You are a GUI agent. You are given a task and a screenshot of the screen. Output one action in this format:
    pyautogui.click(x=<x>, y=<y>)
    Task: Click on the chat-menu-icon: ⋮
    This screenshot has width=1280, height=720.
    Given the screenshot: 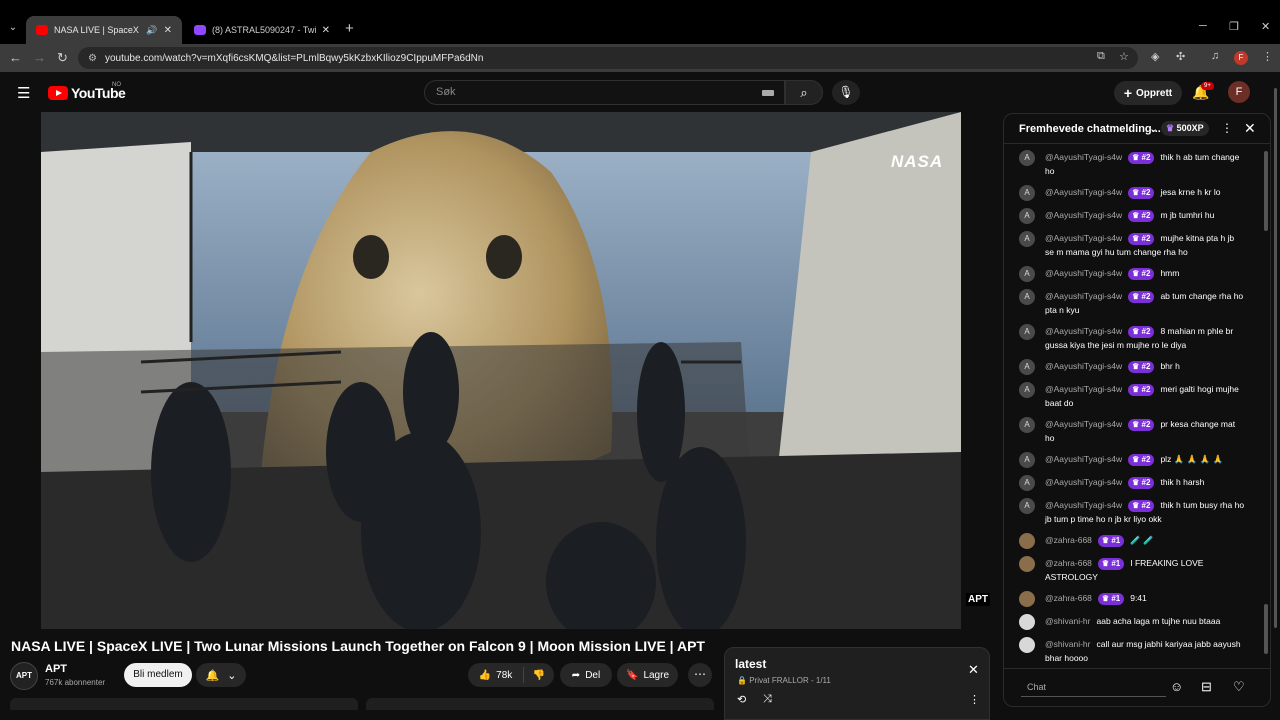 What is the action you would take?
    pyautogui.click(x=1227, y=128)
    